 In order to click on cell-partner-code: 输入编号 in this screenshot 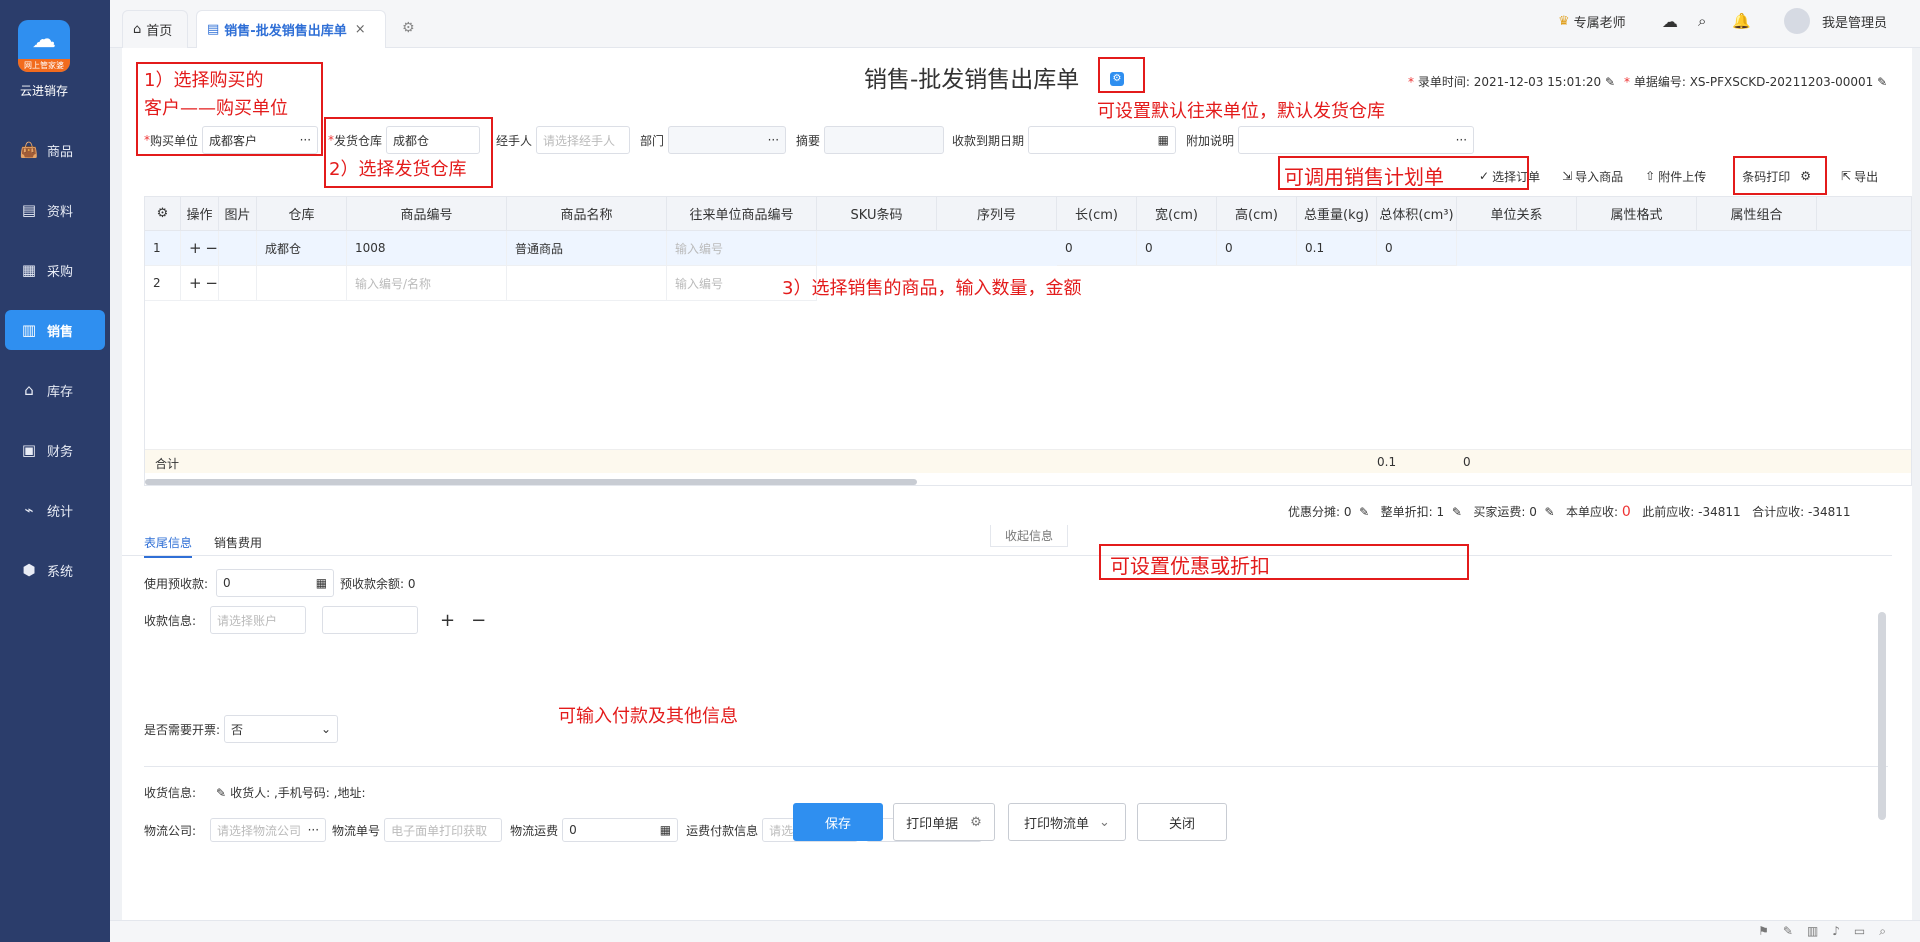, I will do `click(742, 248)`.